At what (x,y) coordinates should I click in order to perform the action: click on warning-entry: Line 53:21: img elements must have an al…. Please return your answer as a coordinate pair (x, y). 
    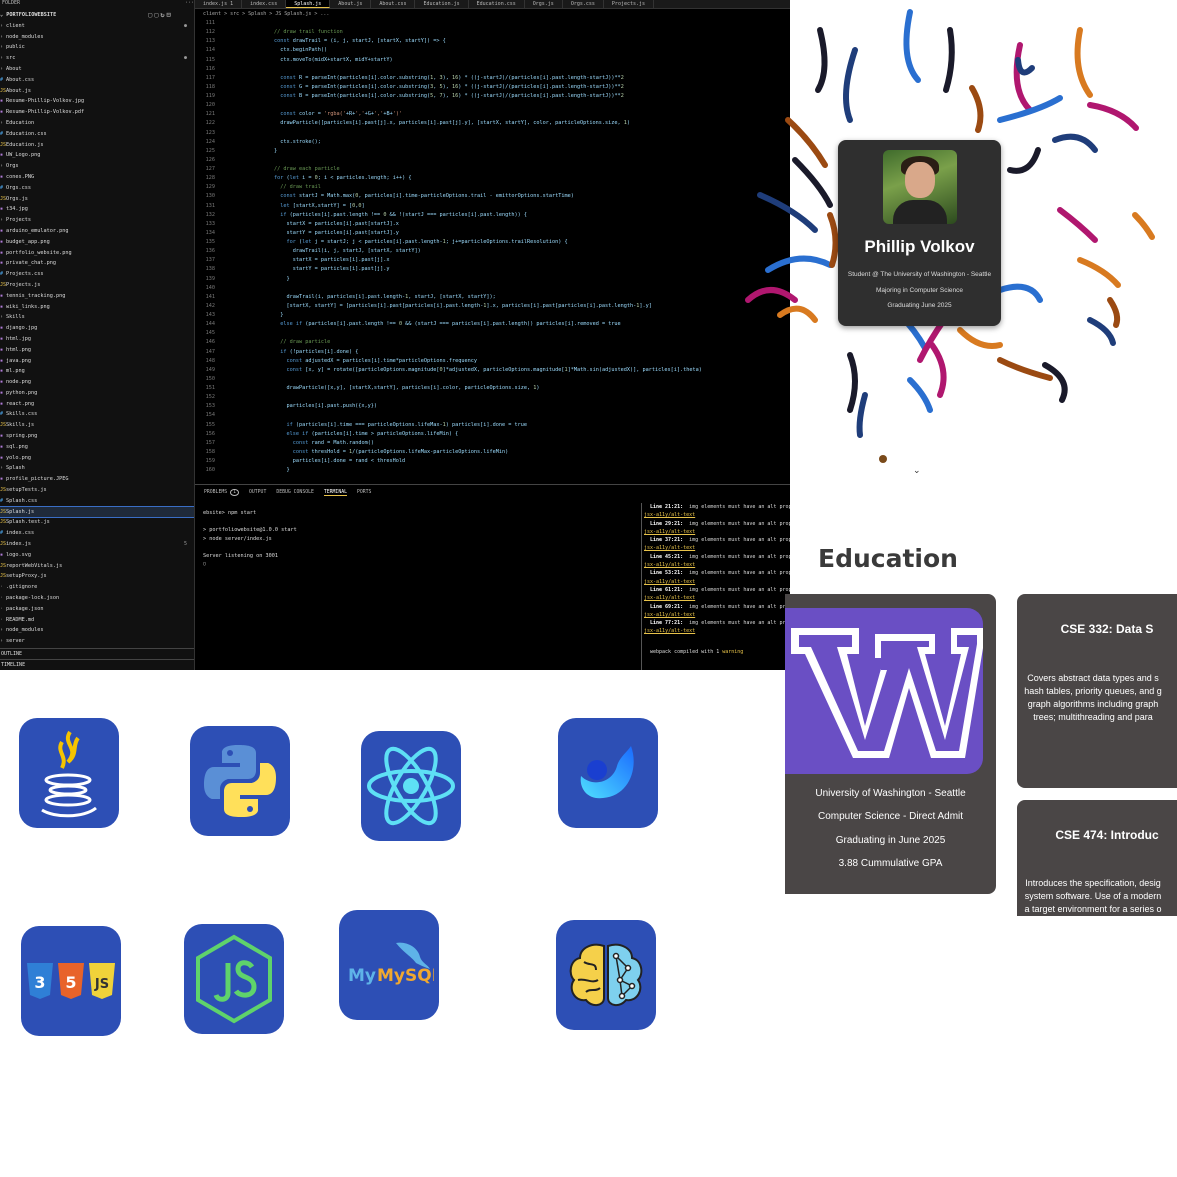
    Looking at the image, I should click on (720, 573).